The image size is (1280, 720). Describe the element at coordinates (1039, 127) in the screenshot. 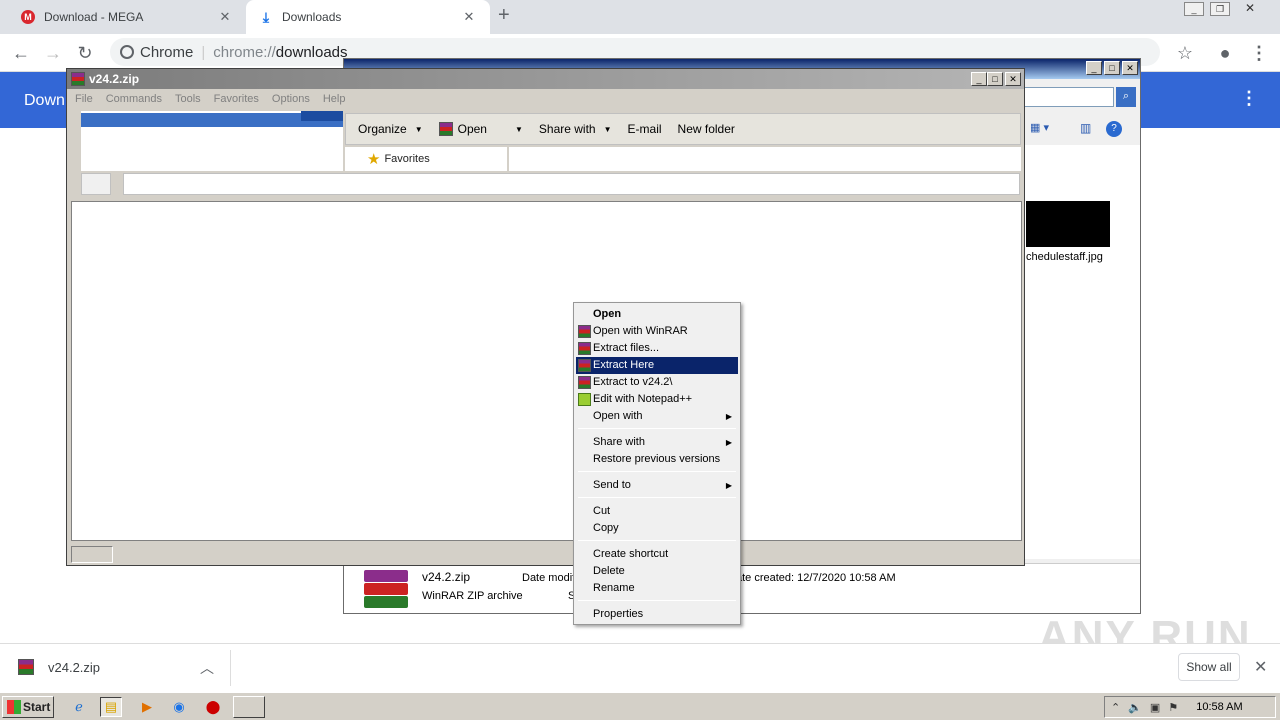

I see `view-icon: ▦ ▾` at that location.